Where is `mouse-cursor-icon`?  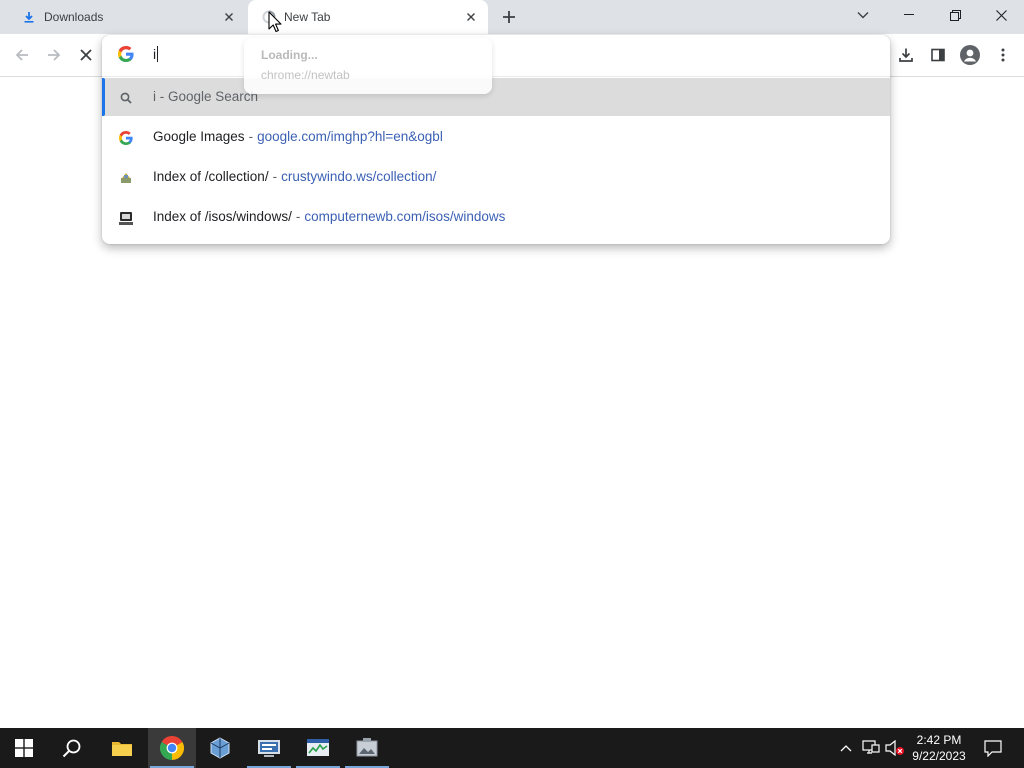 mouse-cursor-icon is located at coordinates (275, 24).